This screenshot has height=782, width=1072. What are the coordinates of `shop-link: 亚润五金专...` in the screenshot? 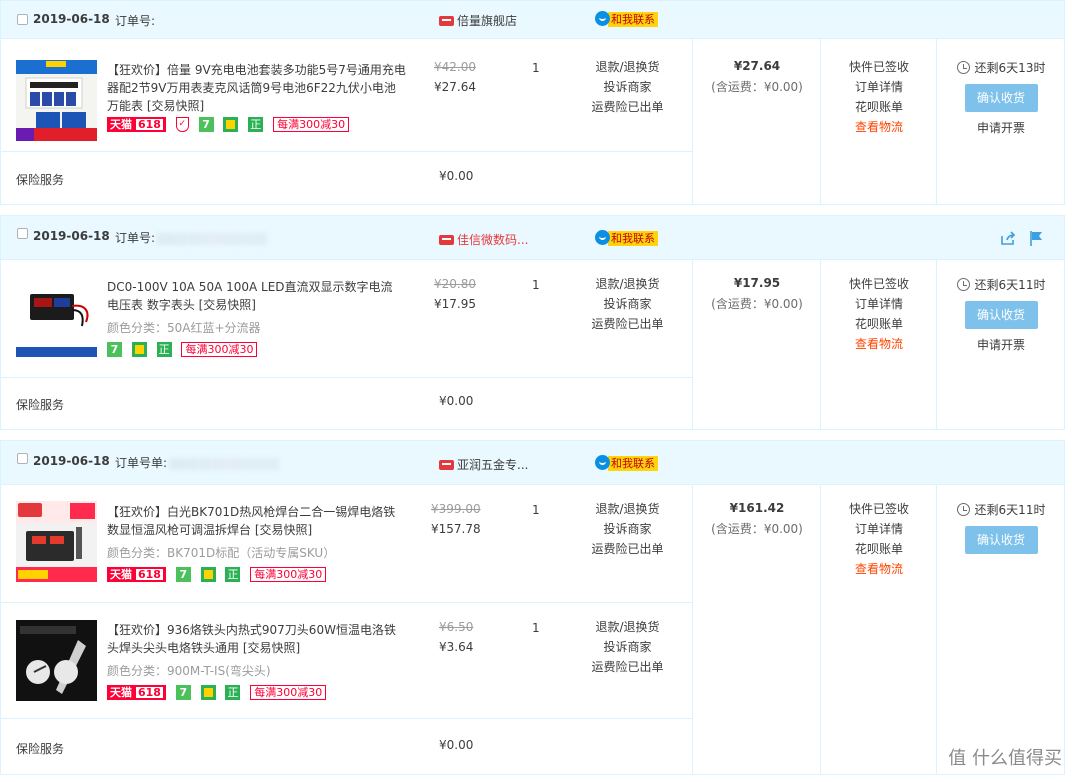 It's located at (483, 464).